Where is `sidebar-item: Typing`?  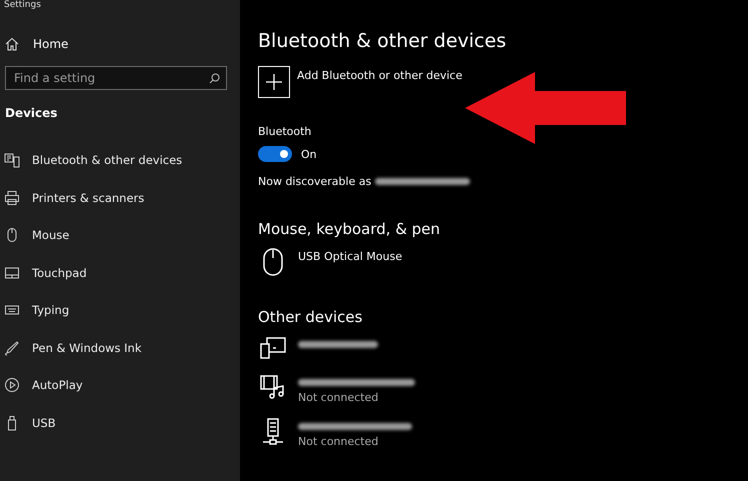 sidebar-item: Typing is located at coordinates (120, 310).